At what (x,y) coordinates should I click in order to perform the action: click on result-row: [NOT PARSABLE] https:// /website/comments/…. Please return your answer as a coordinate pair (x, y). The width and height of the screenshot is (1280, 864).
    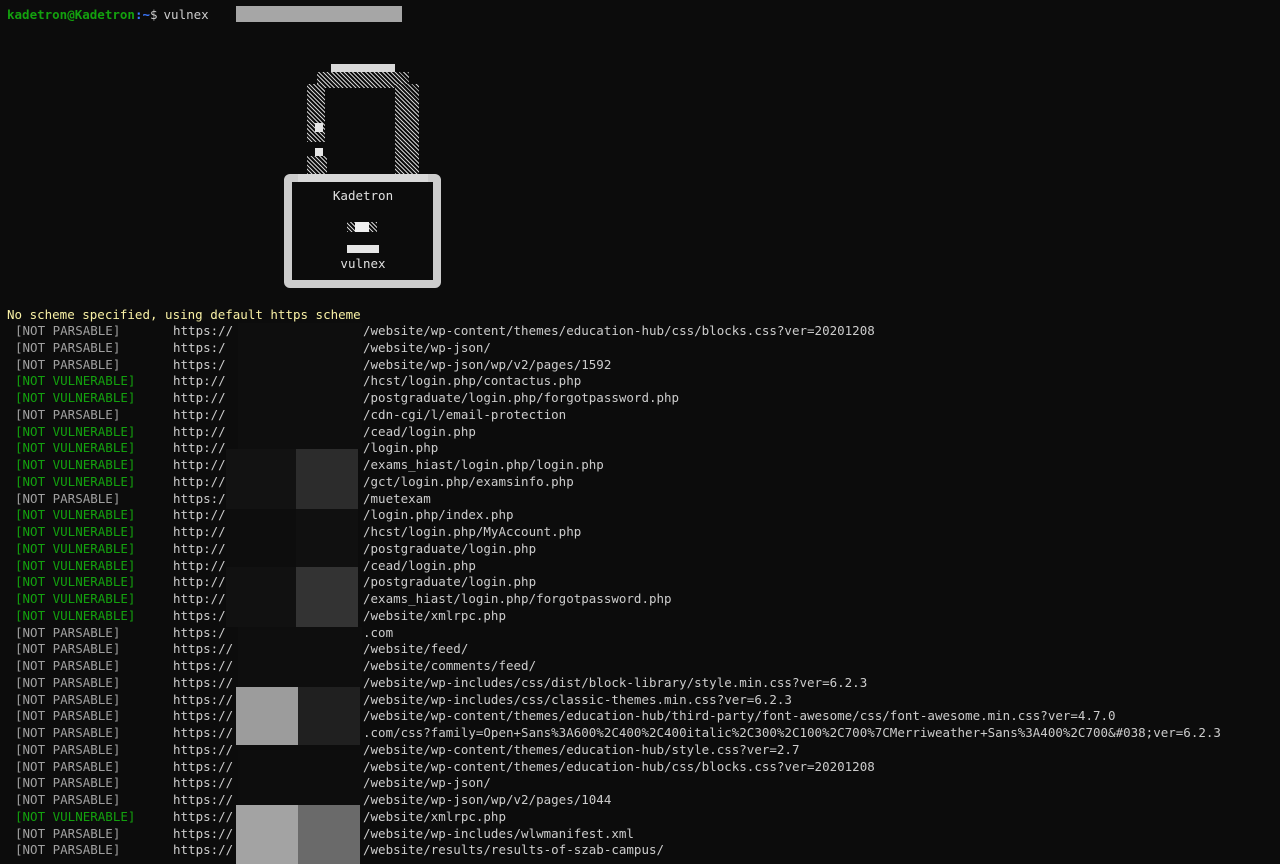
    Looking at the image, I should click on (640, 666).